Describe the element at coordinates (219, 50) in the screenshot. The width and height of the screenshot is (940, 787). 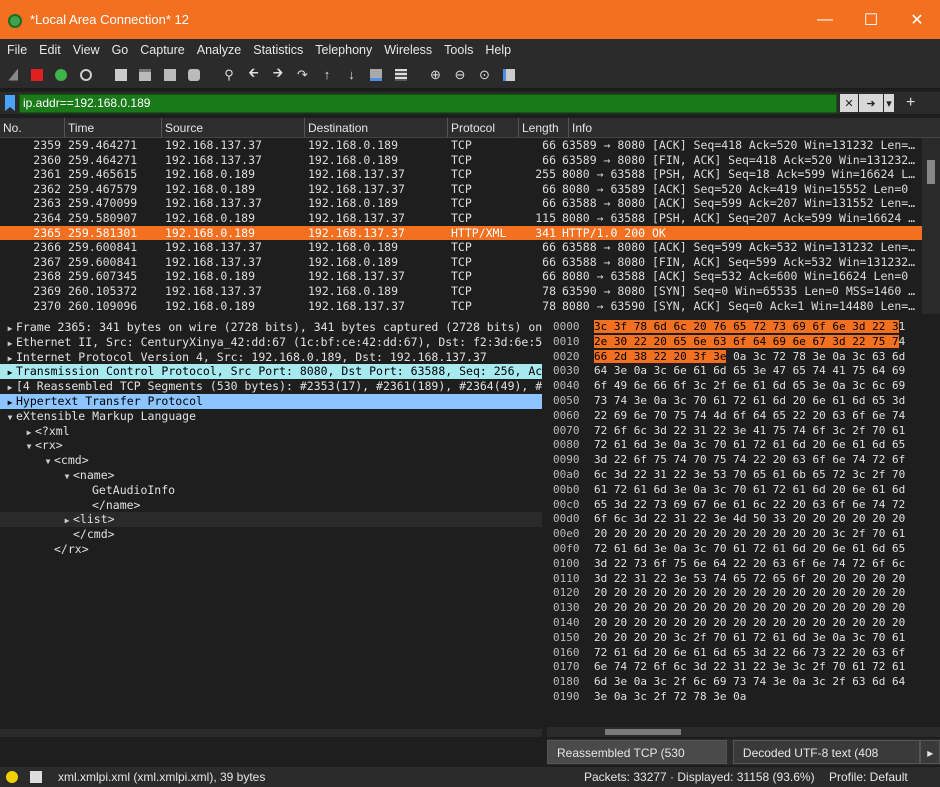
I see `menu-analyze: Analyze` at that location.